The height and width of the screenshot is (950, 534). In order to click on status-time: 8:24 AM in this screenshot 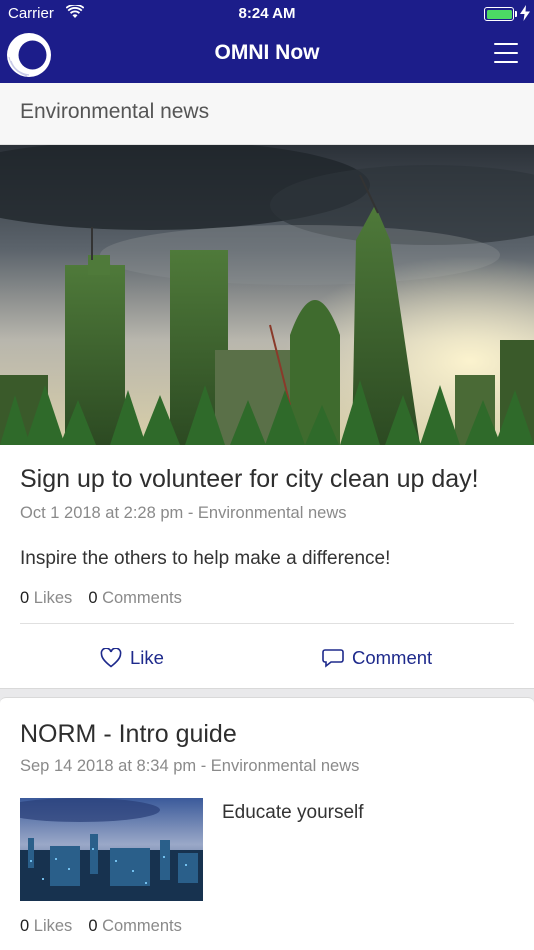, I will do `click(267, 13)`.